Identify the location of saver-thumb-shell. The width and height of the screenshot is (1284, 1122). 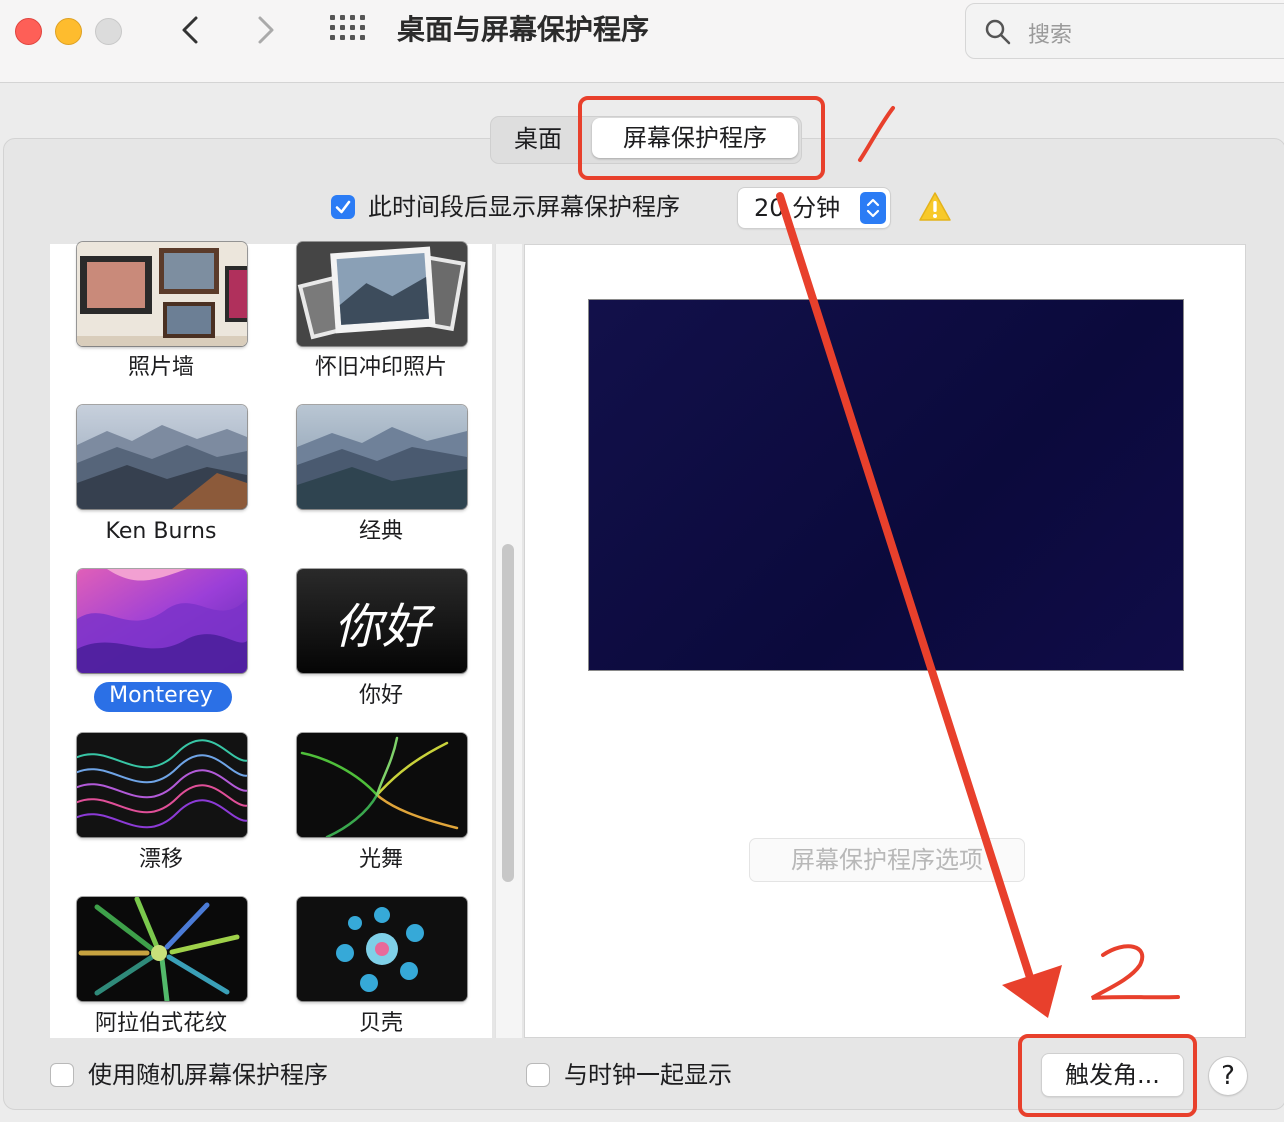
(382, 949).